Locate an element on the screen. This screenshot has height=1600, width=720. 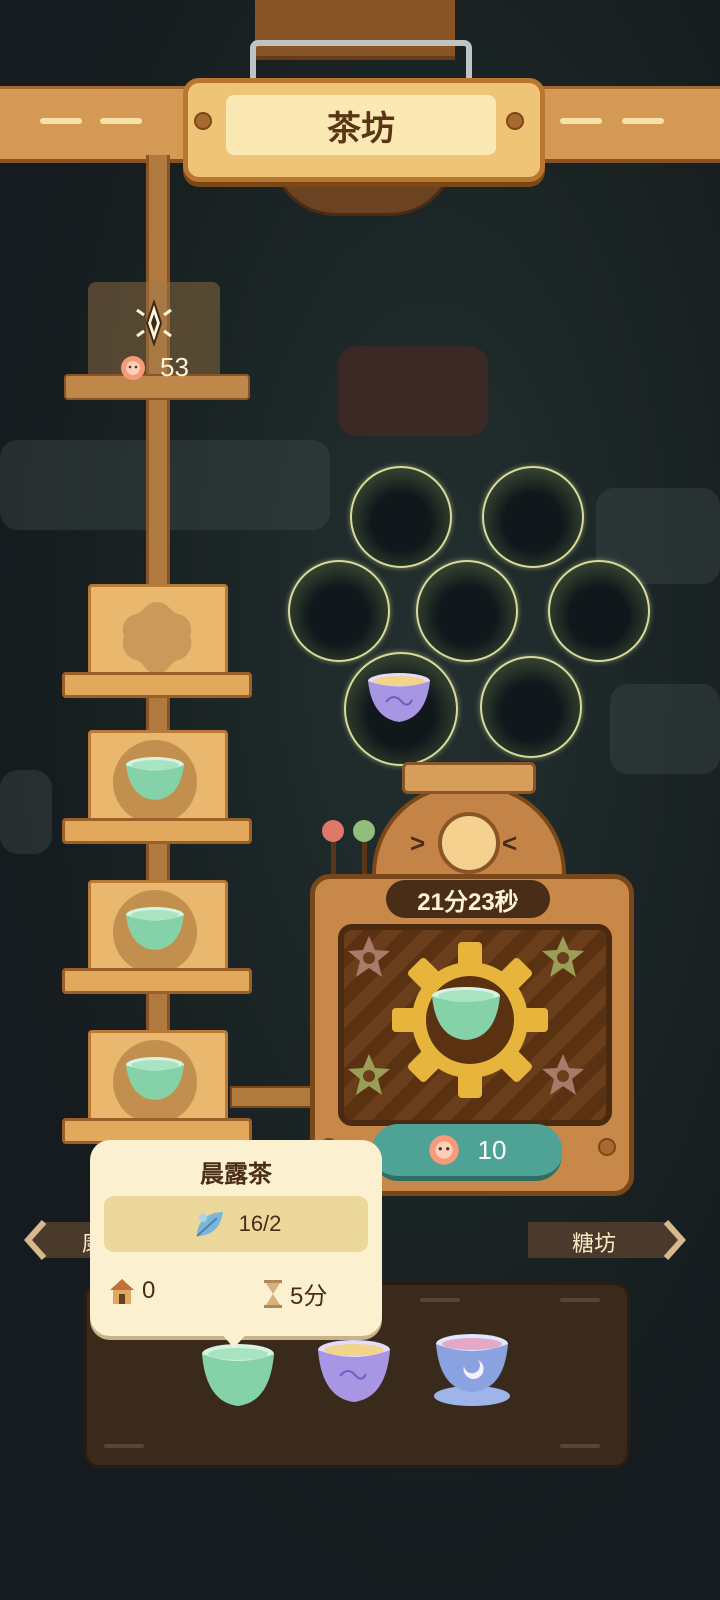
red-knob-icon is located at coordinates (333, 831).